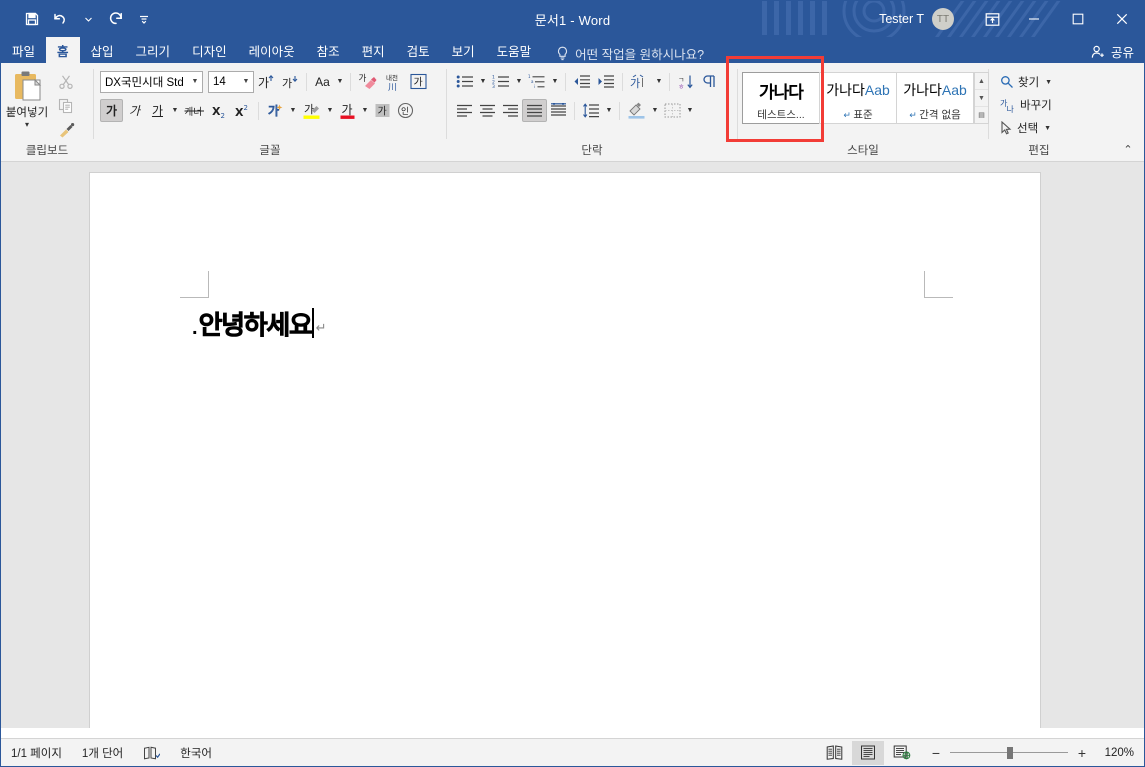 The height and width of the screenshot is (767, 1145). What do you see at coordinates (23, 50) in the screenshot?
I see `tab-file: 파일` at bounding box center [23, 50].